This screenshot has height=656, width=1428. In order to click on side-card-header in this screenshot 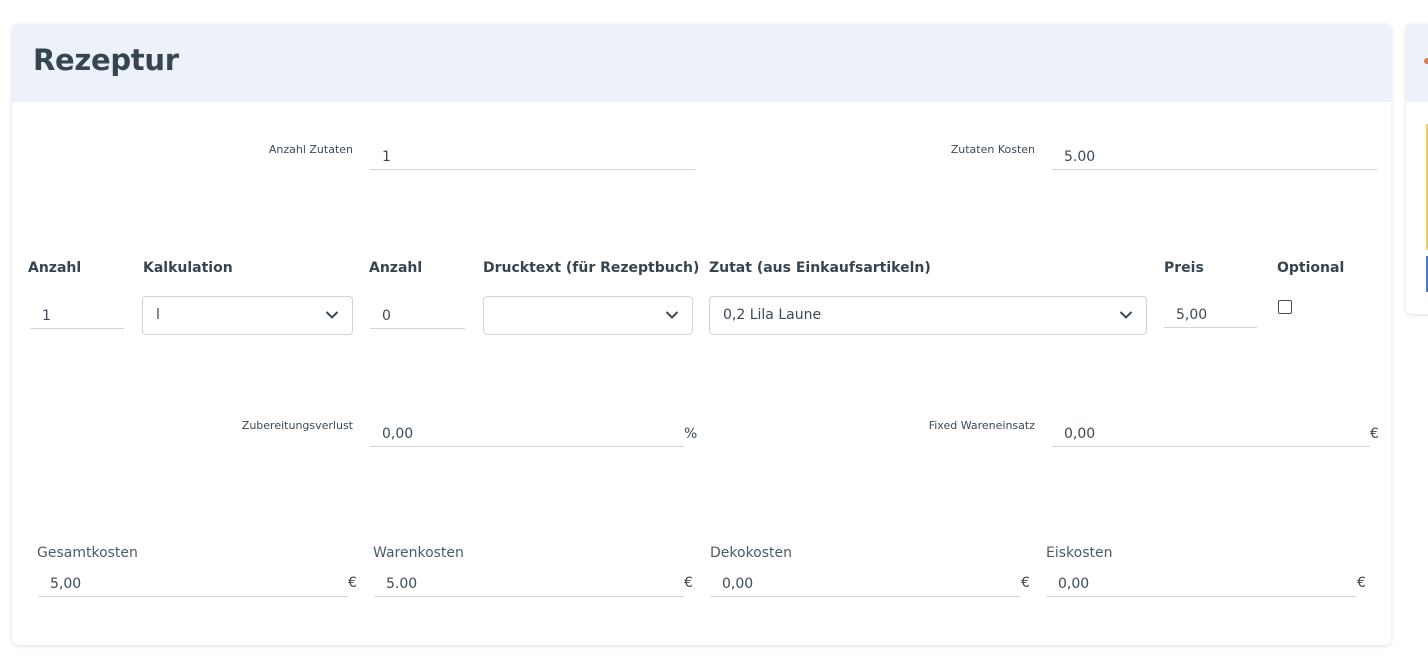, I will do `click(1417, 63)`.